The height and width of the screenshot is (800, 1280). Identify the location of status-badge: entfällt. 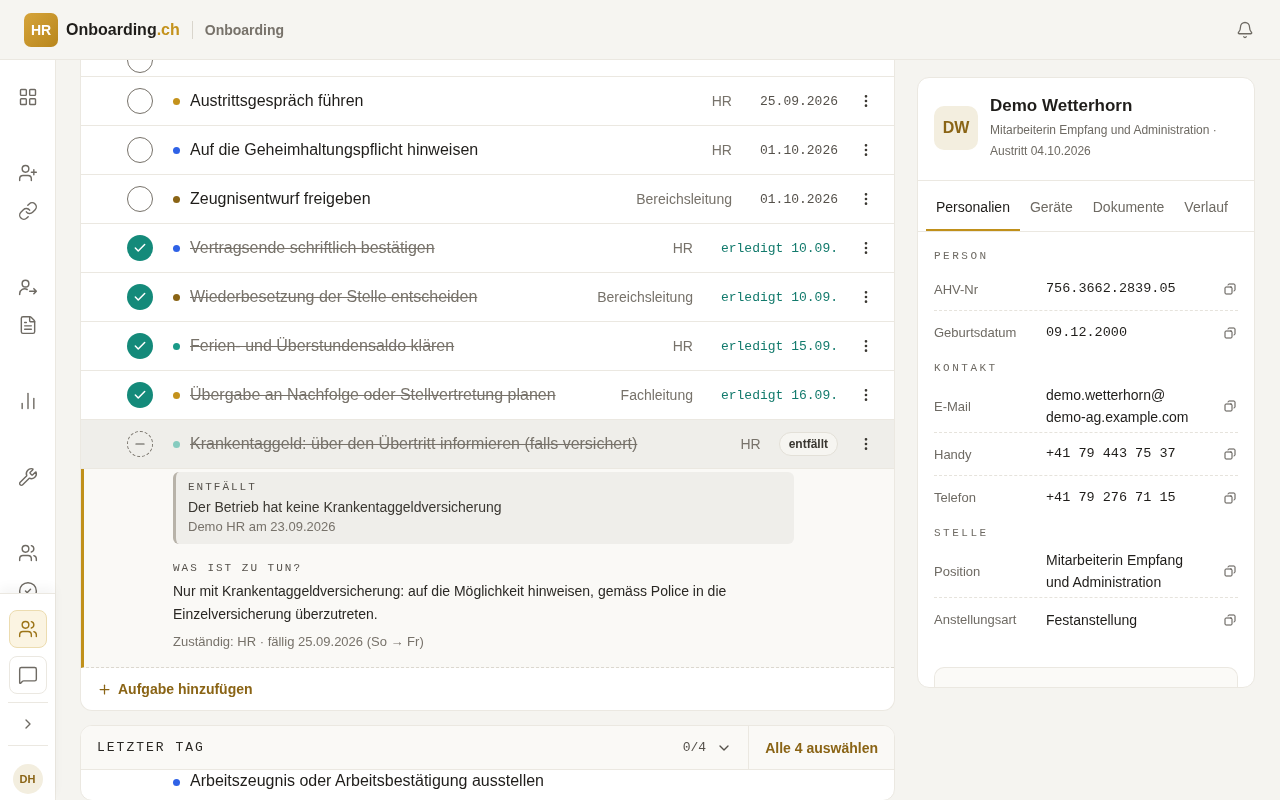
(808, 444).